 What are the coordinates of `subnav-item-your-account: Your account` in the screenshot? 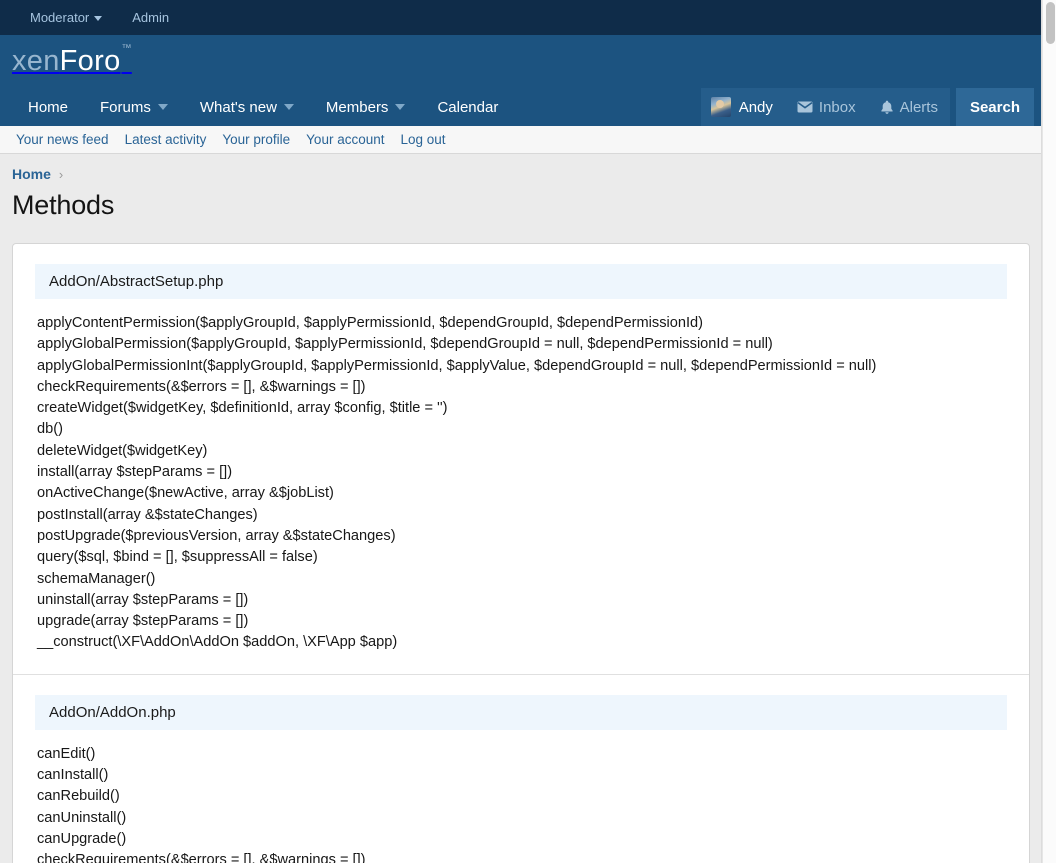 It's located at (345, 139).